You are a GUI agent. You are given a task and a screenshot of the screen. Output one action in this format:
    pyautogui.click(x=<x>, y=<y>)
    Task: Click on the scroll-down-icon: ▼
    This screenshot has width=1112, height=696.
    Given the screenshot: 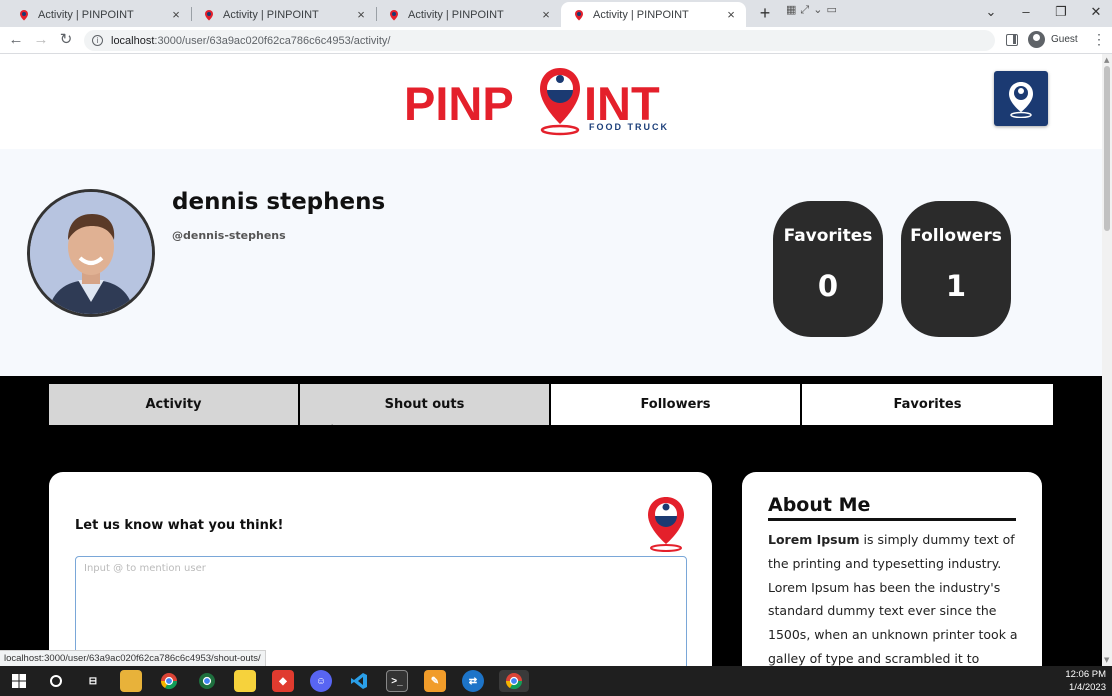 What is the action you would take?
    pyautogui.click(x=1106, y=660)
    